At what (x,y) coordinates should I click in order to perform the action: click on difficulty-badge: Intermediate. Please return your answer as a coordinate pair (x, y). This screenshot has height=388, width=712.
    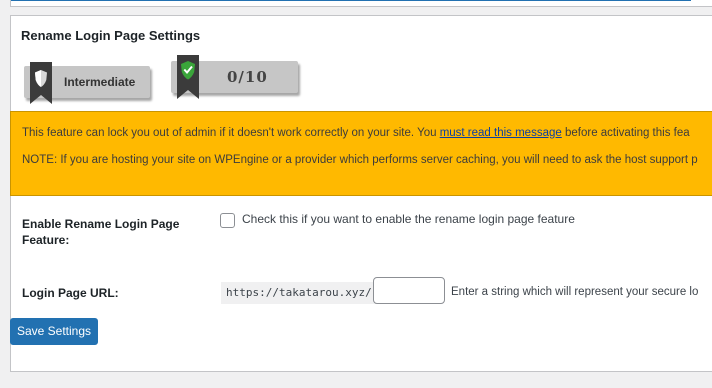
    Looking at the image, I should click on (87, 83).